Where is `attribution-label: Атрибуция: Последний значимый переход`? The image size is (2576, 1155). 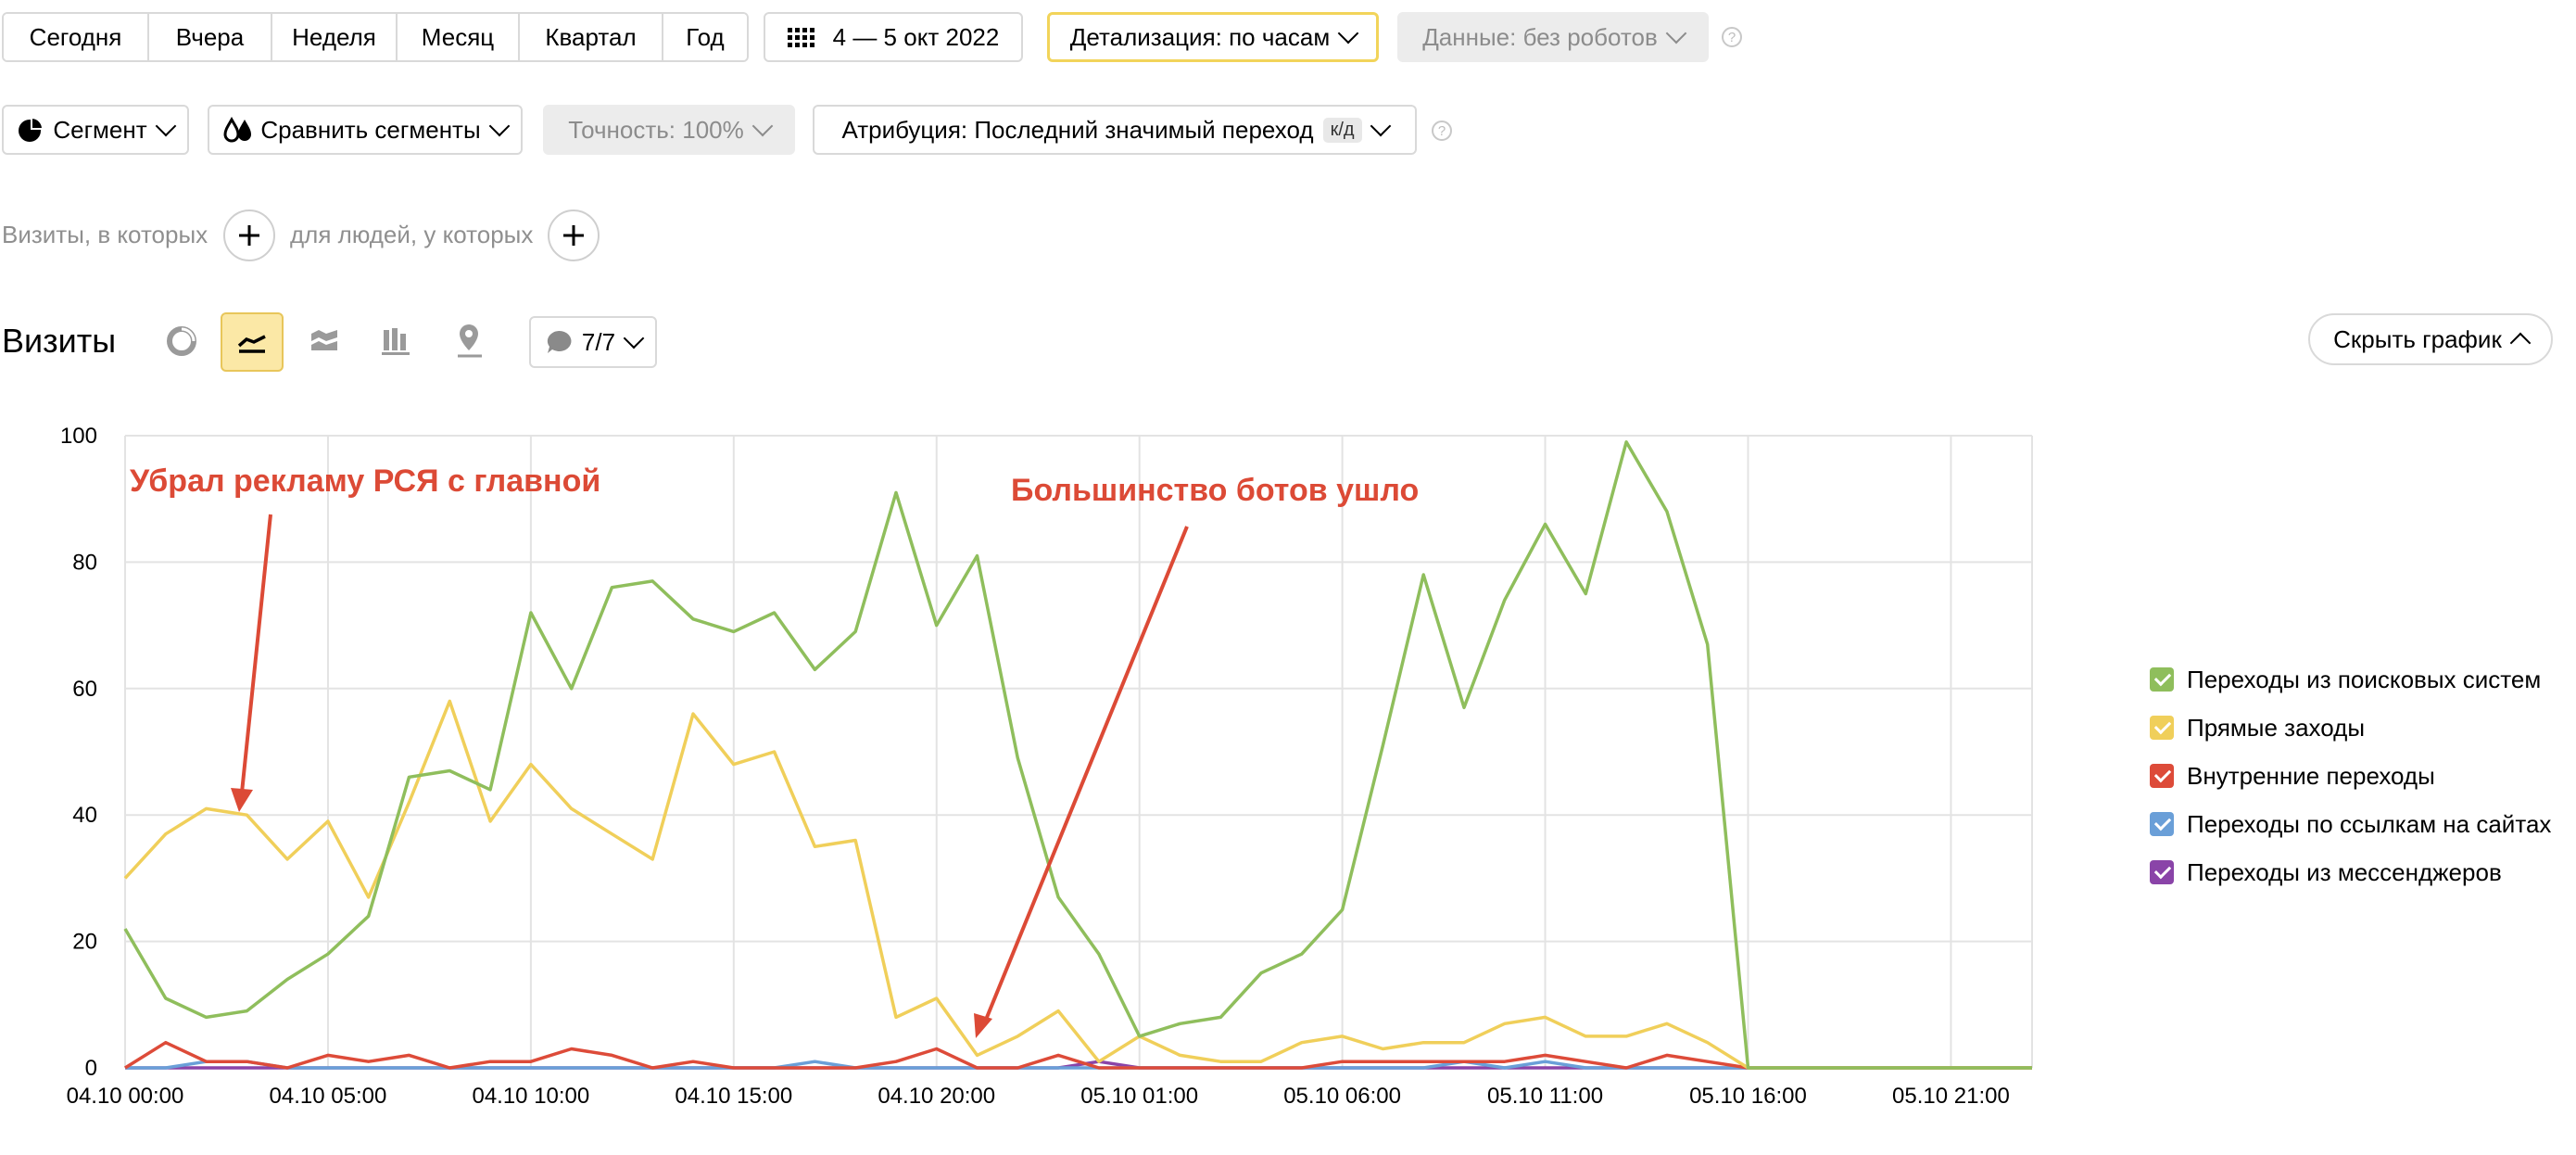
attribution-label: Атрибуция: Последний значимый переход is located at coordinates (1077, 130).